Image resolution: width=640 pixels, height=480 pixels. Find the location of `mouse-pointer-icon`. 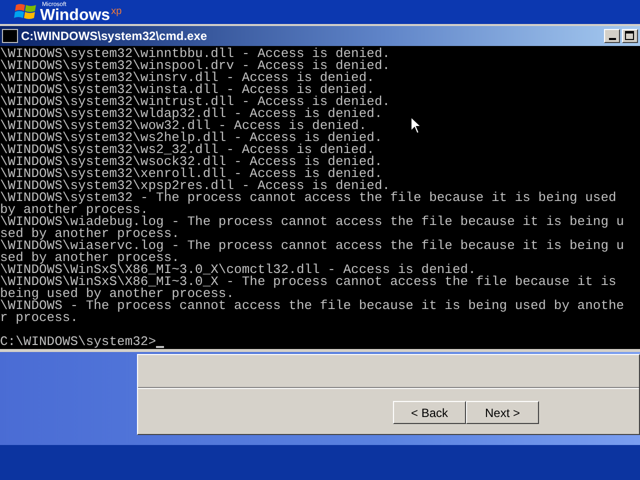

mouse-pointer-icon is located at coordinates (416, 125).